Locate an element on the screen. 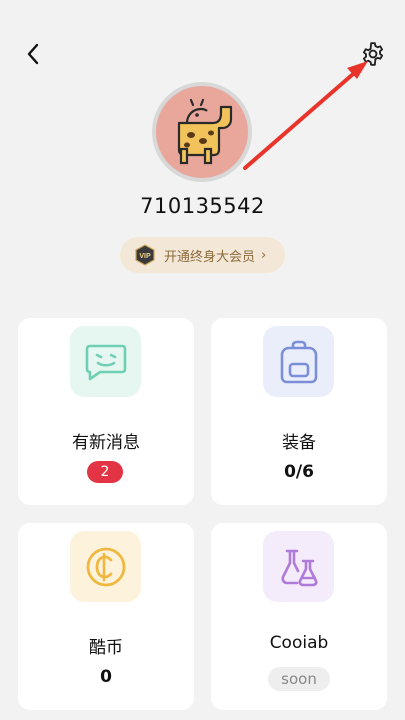  messages-title: 有新消息 is located at coordinates (106, 443).